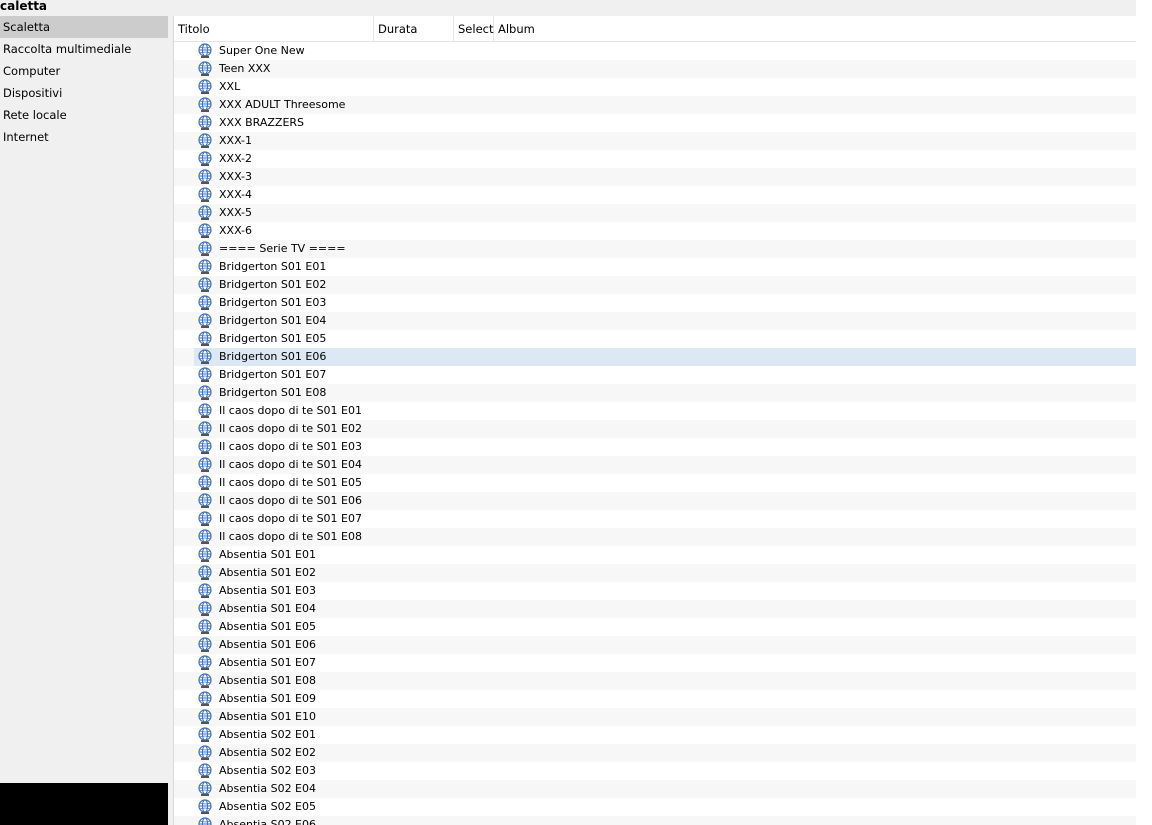 Image resolution: width=1152 pixels, height=825 pixels. Describe the element at coordinates (290, 518) in the screenshot. I see `row-title: Il caos dopo di te S01 E07` at that location.